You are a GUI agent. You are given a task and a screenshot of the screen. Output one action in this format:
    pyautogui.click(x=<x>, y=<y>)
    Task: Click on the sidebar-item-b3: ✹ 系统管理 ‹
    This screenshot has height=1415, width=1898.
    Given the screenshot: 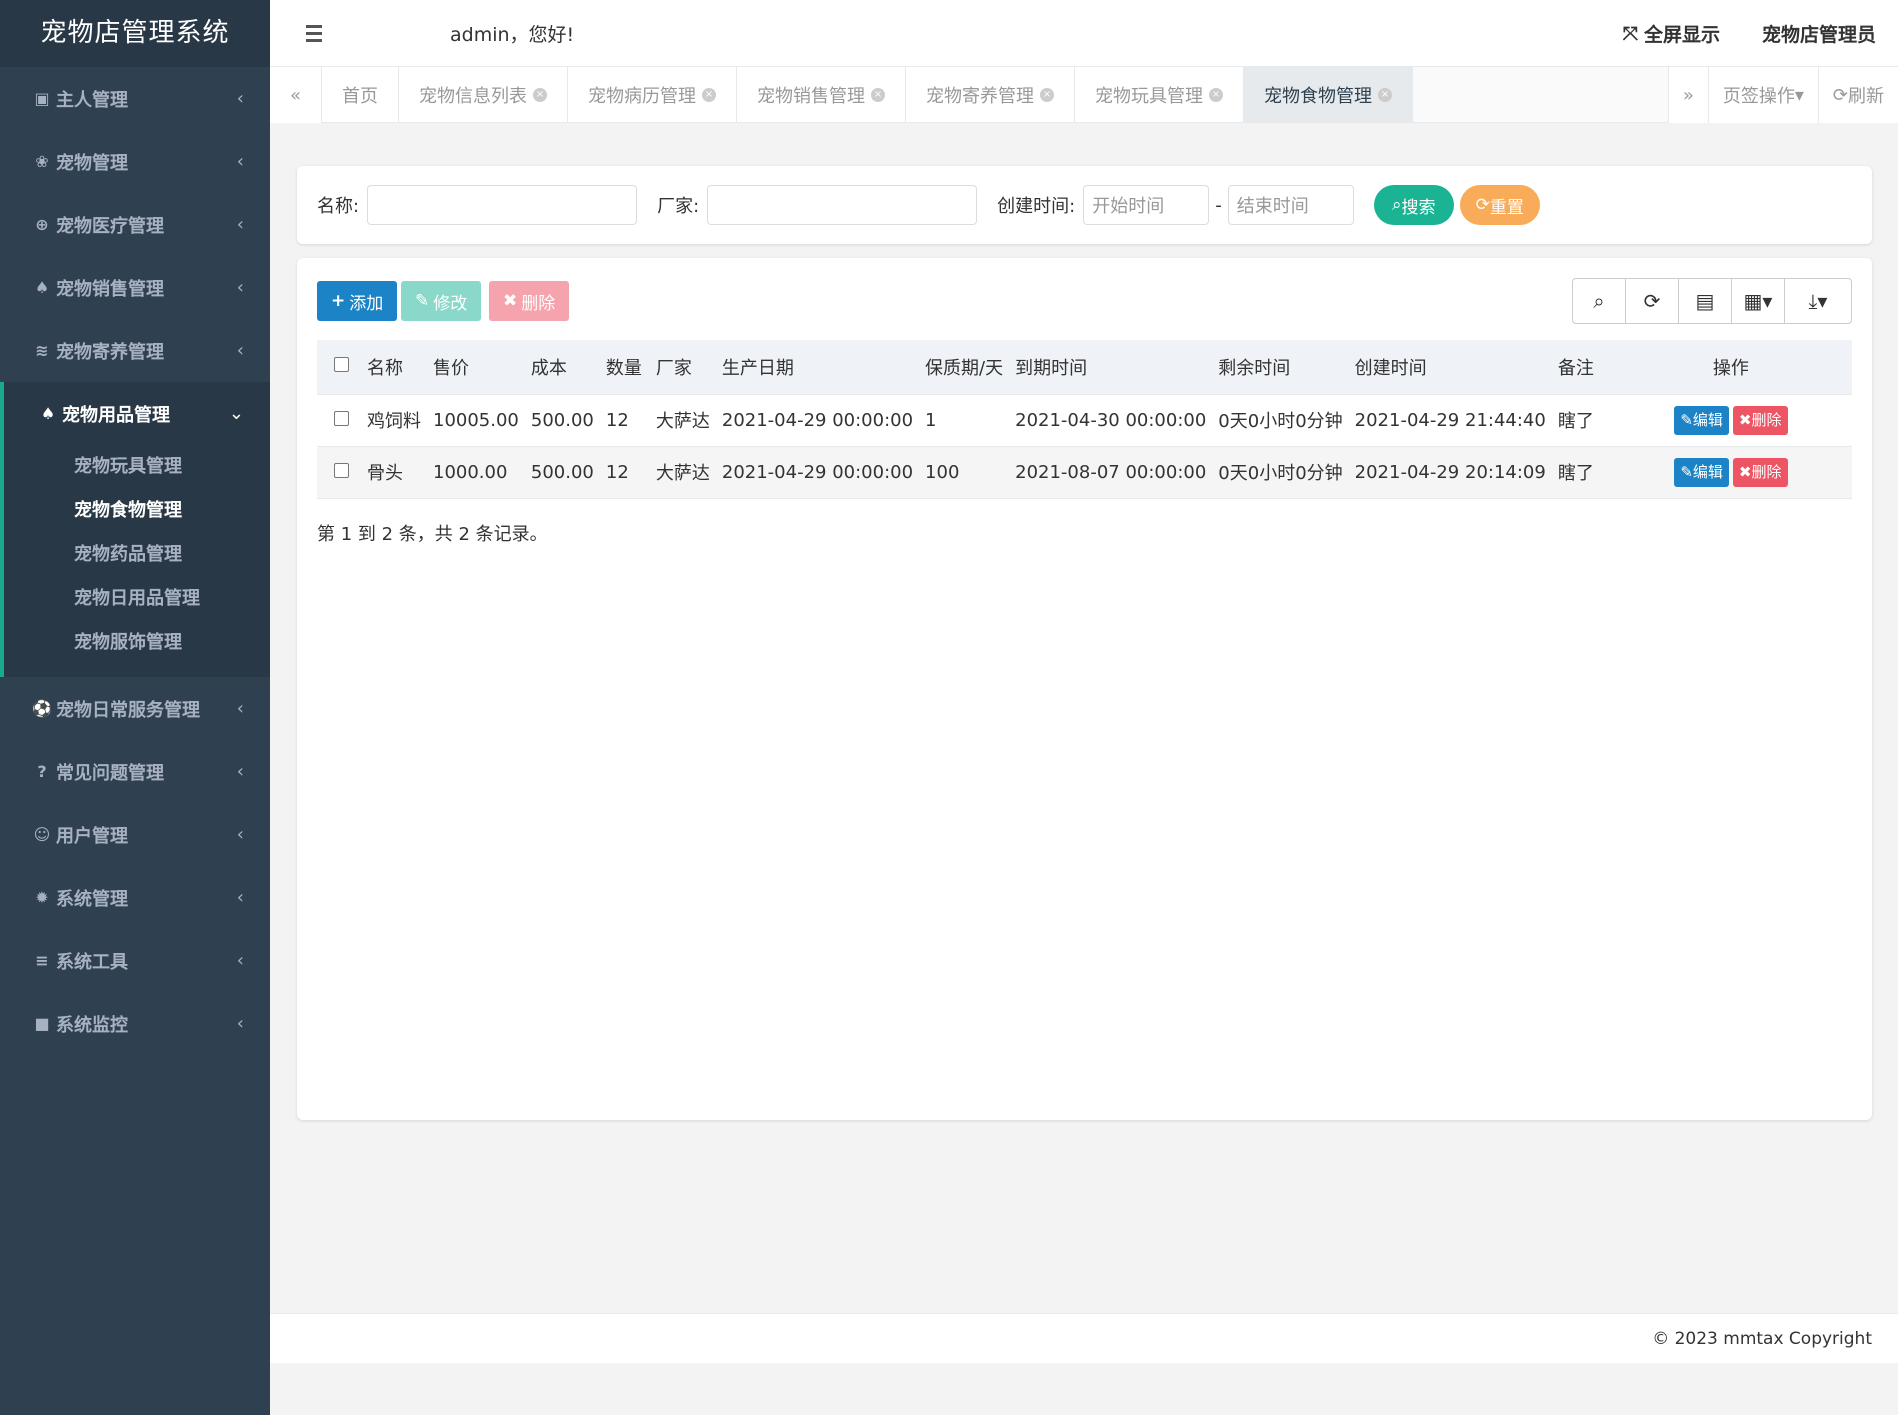 What is the action you would take?
    pyautogui.click(x=135, y=897)
    